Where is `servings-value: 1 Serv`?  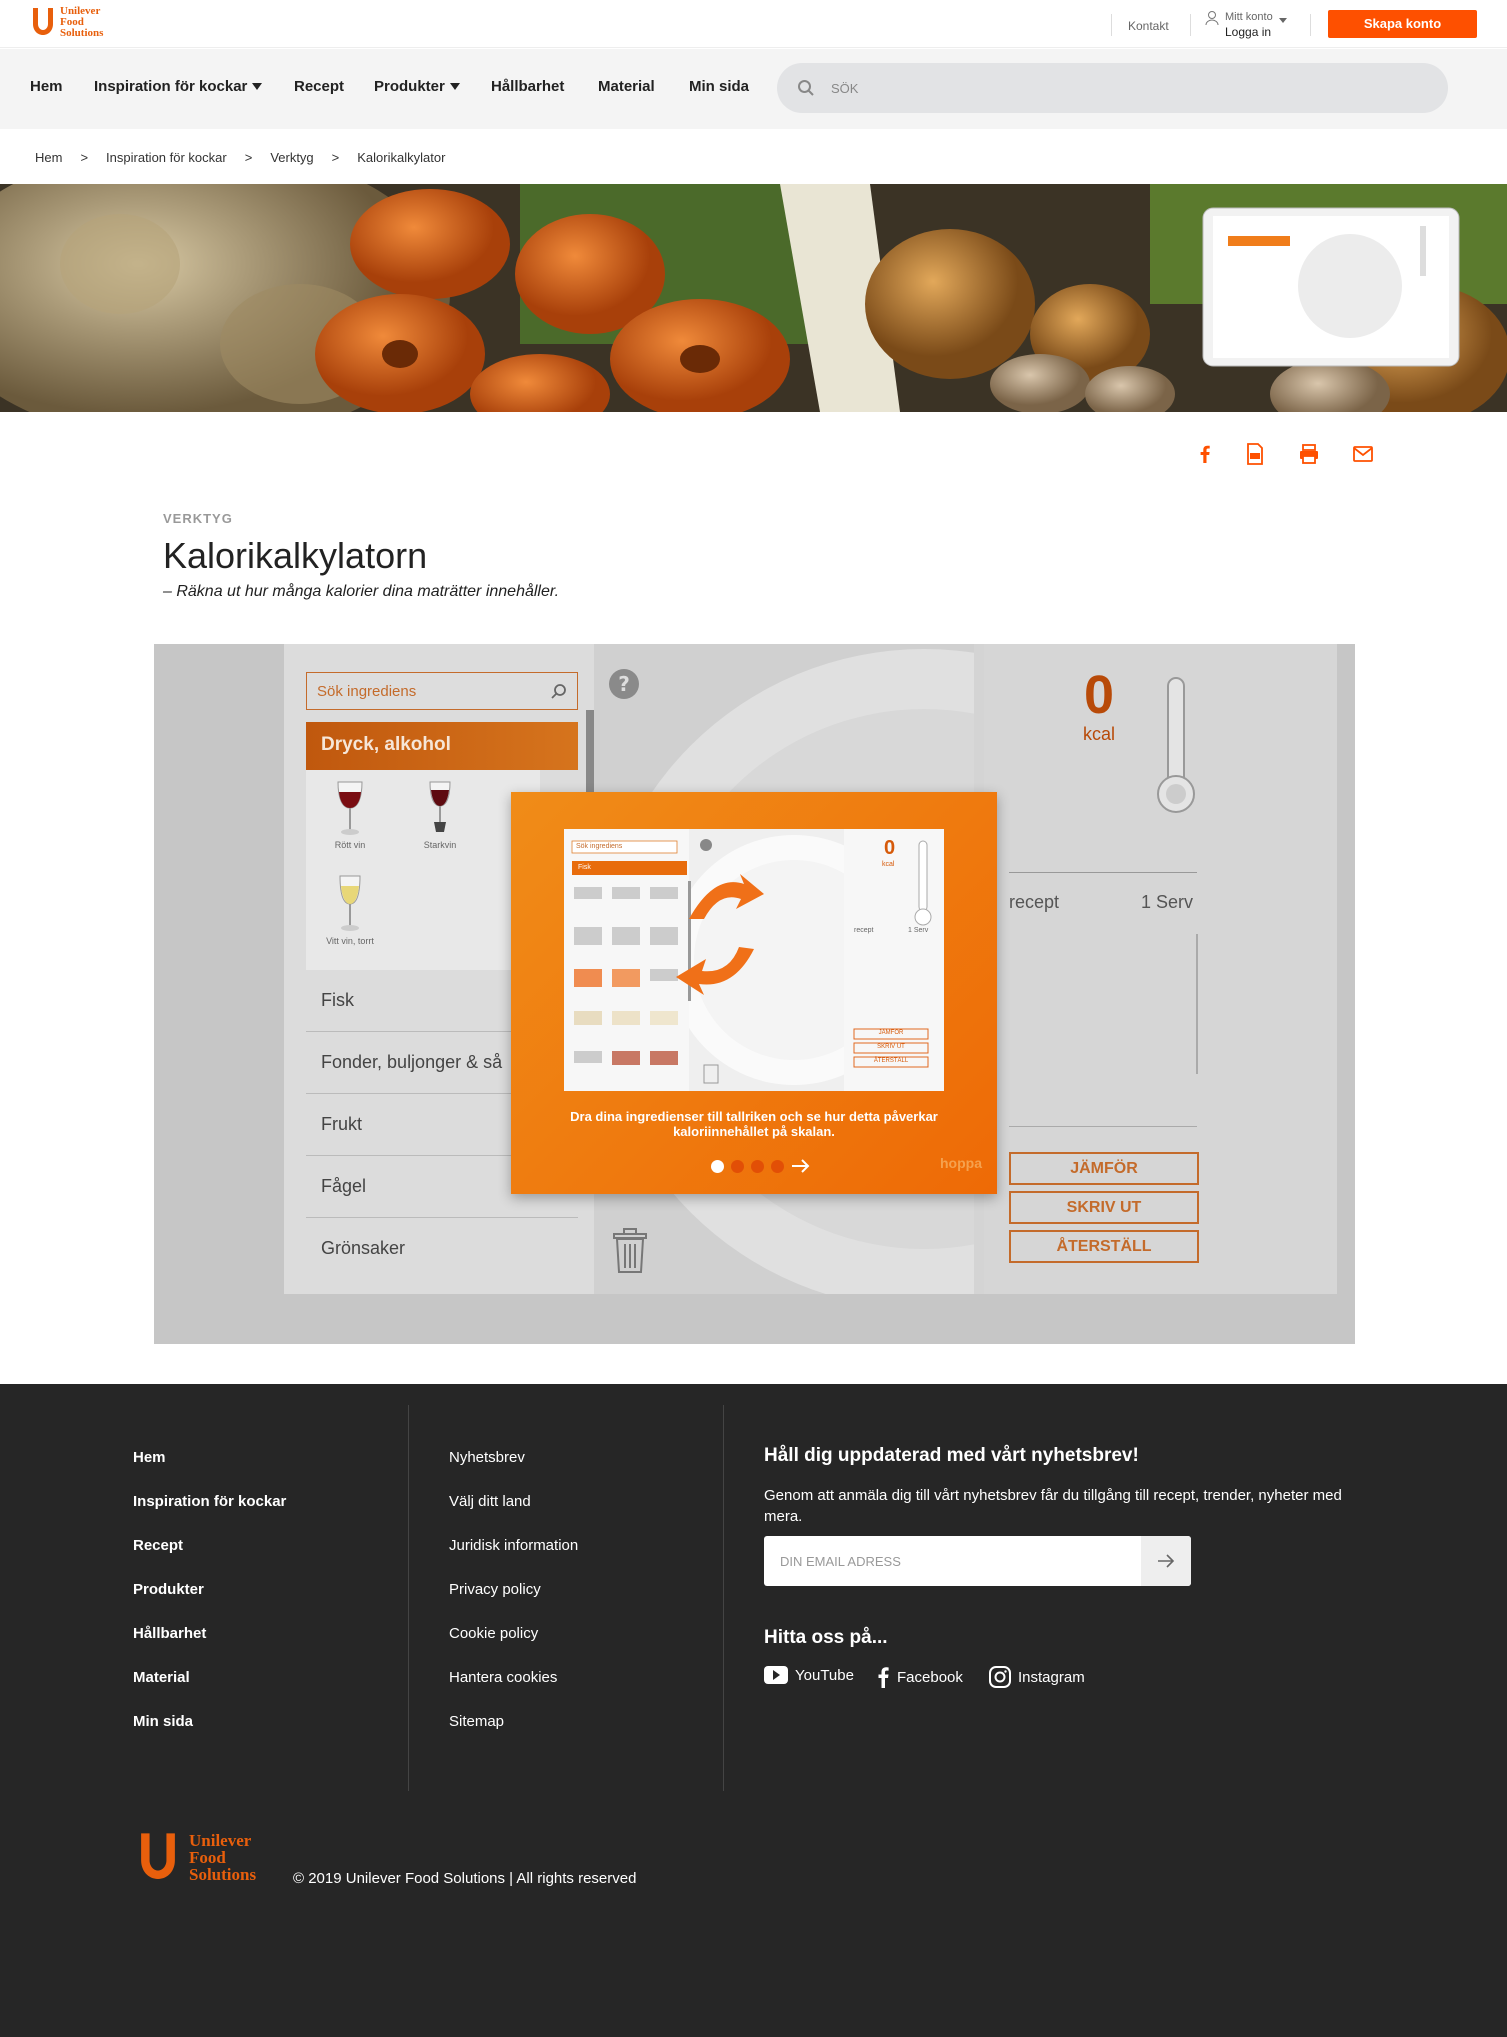
servings-value: 1 Serv is located at coordinates (1167, 902).